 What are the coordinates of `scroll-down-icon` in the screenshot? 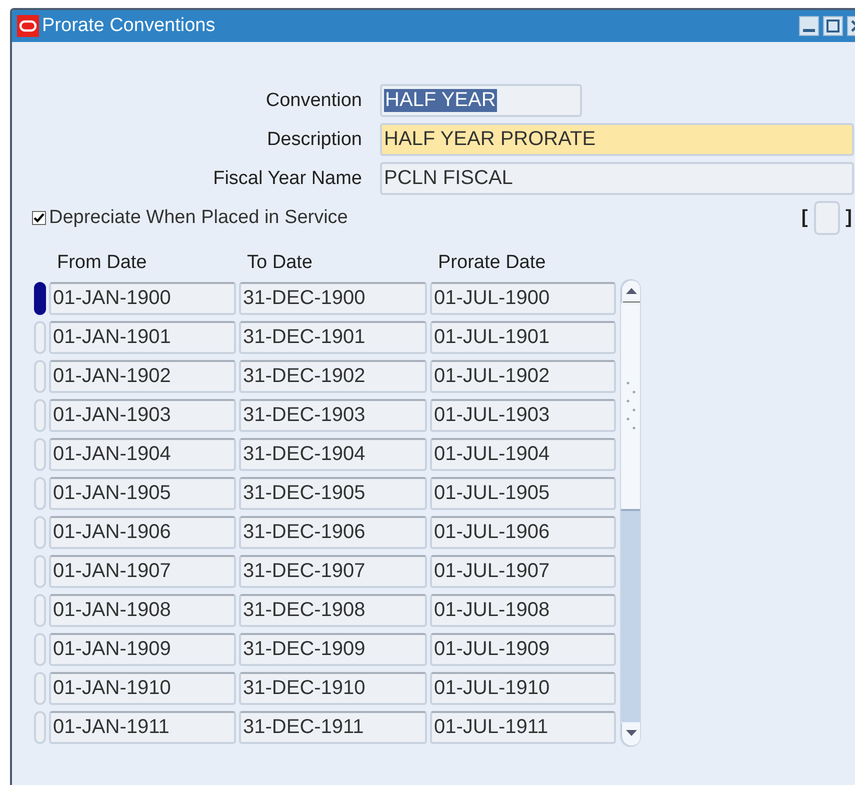 It's located at (630, 734).